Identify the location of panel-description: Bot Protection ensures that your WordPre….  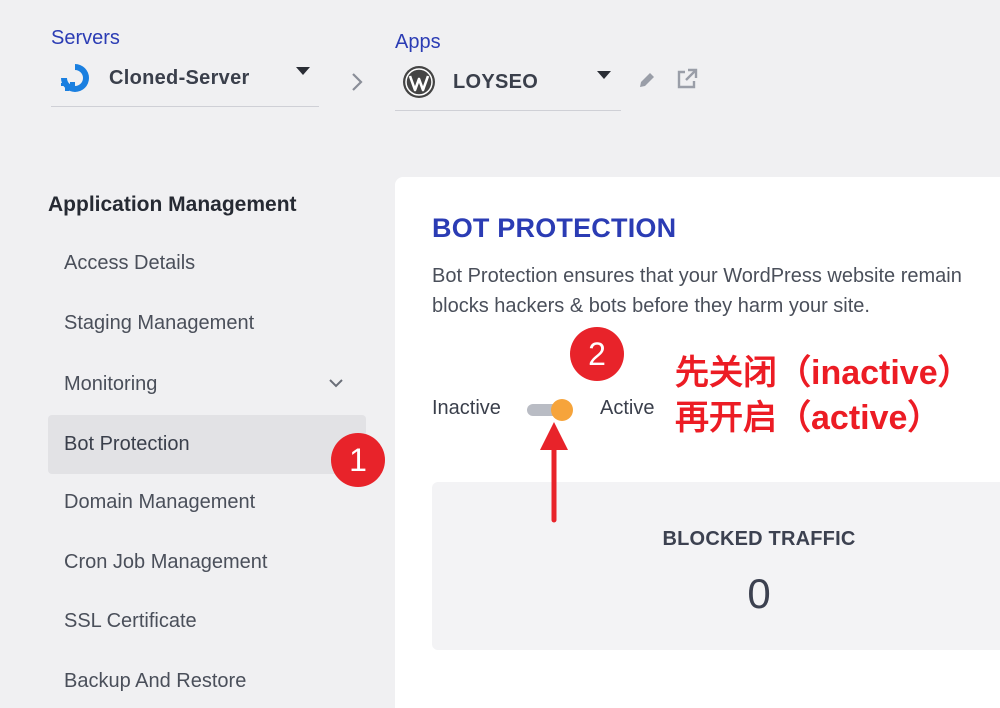
(716, 291).